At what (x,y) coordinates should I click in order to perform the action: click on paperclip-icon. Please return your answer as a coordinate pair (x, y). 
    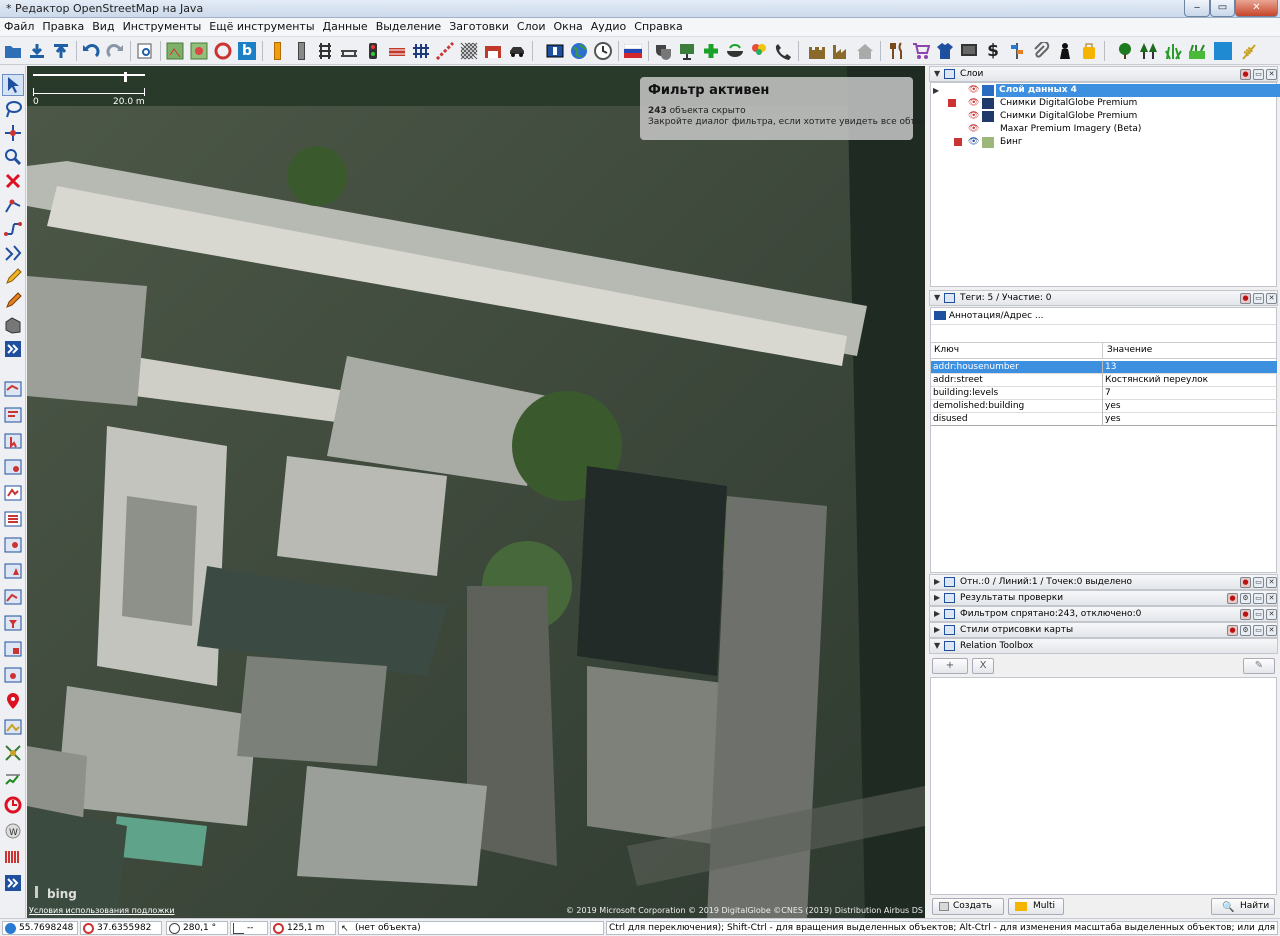
    Looking at the image, I should click on (1041, 51).